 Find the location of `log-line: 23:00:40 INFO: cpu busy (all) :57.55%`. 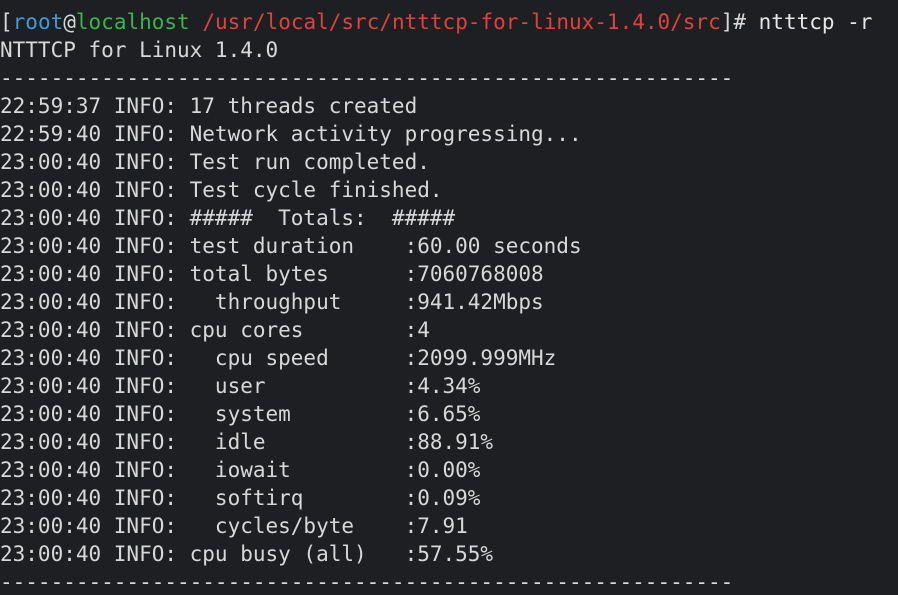

log-line: 23:00:40 INFO: cpu busy (all) :57.55% is located at coordinates (247, 554).